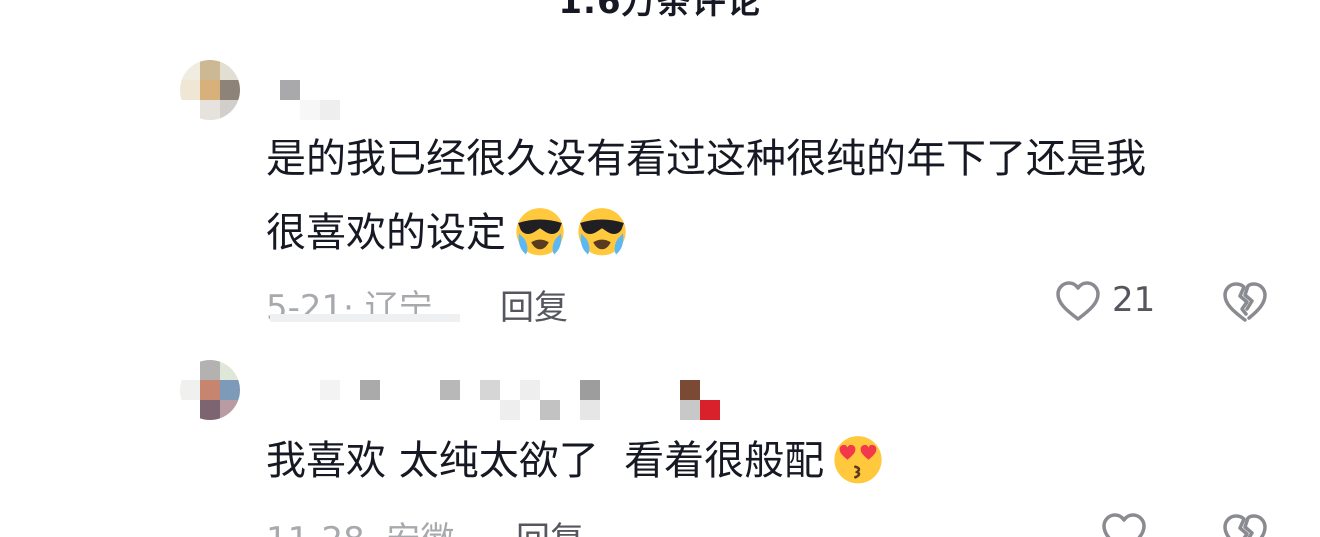 This screenshot has height=537, width=1320. I want to click on comment-text-line: 很喜欢的设定, so click(761, 233).